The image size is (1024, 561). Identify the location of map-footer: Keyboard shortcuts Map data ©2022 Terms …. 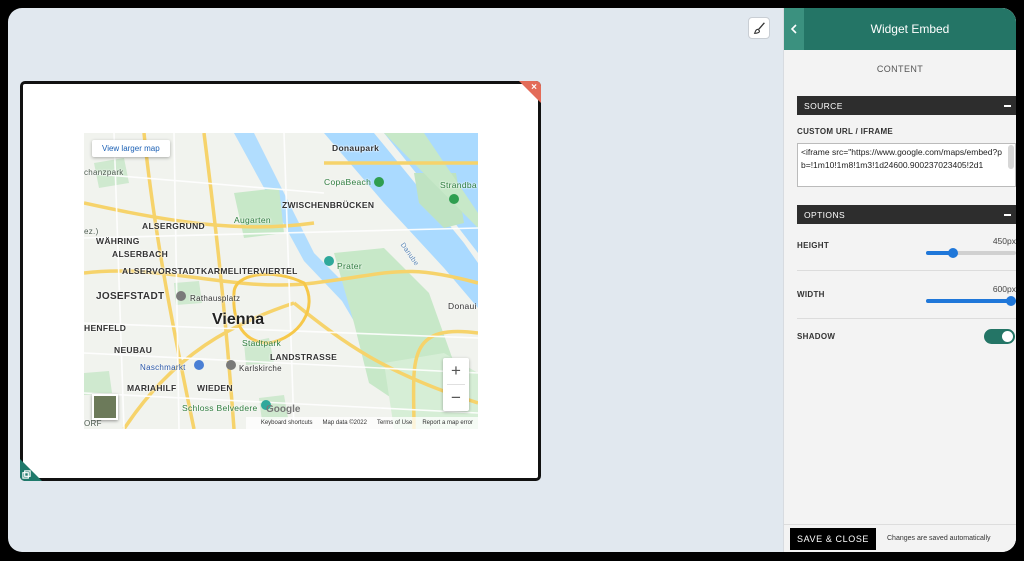
(362, 423).